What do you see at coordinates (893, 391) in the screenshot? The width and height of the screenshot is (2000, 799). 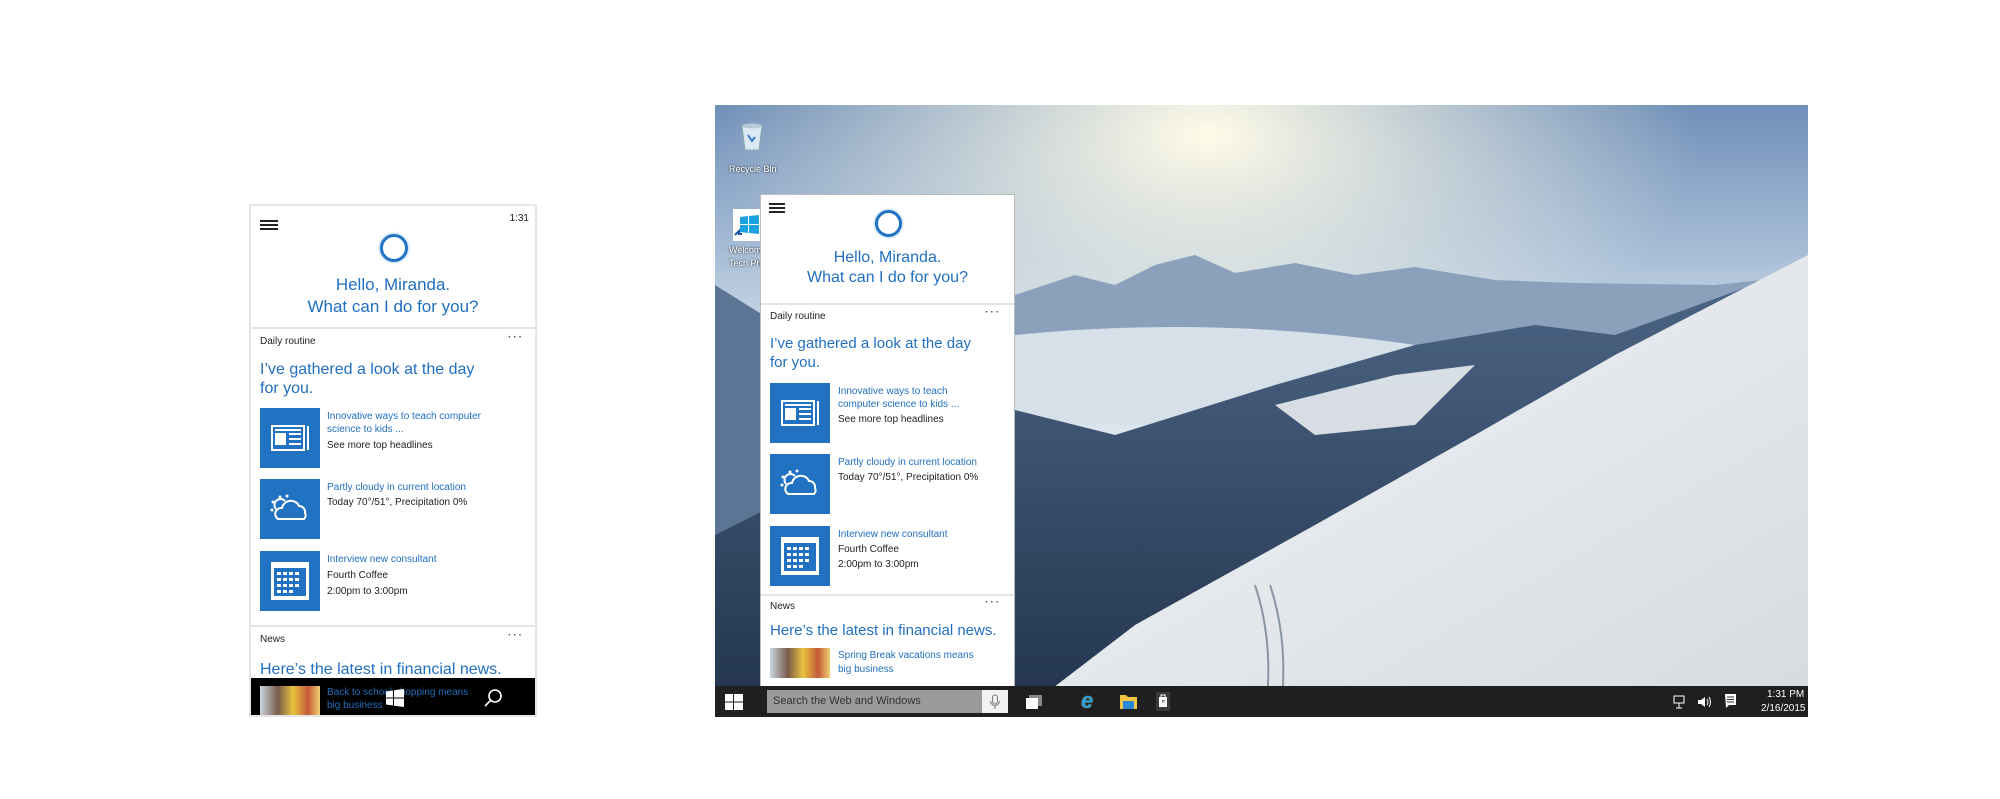 I see `item-title: Innovative ways to teach` at bounding box center [893, 391].